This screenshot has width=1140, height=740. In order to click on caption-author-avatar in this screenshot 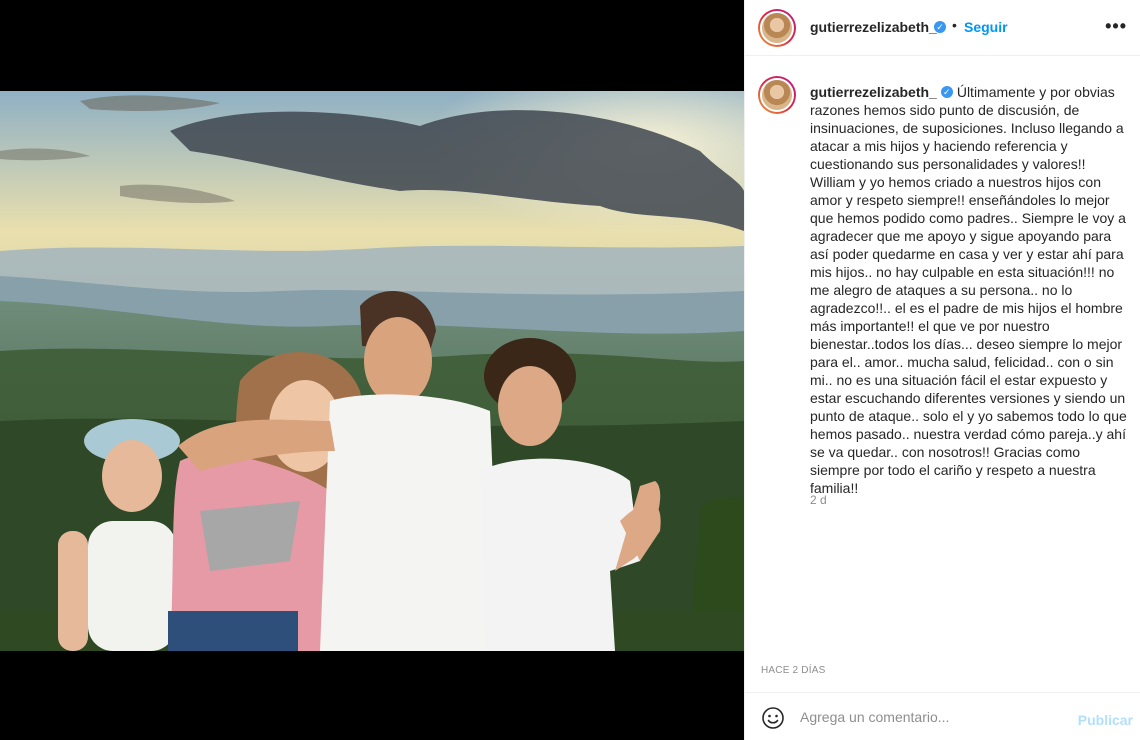, I will do `click(777, 95)`.